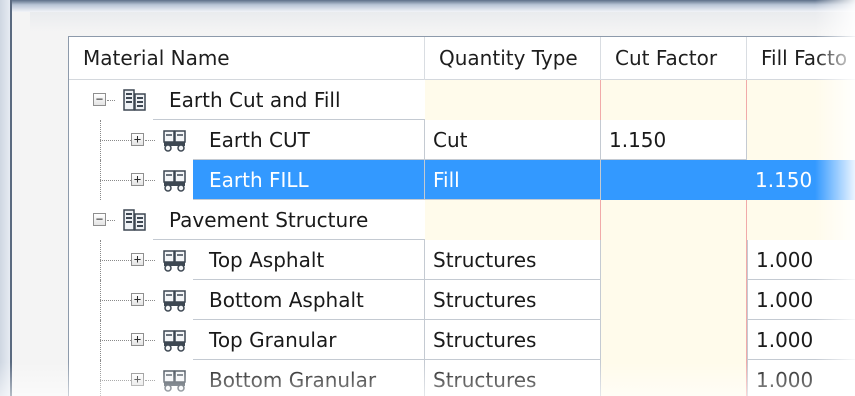 This screenshot has height=396, width=855. What do you see at coordinates (674, 58) in the screenshot?
I see `column-header-cut-factor: Cut Factor` at bounding box center [674, 58].